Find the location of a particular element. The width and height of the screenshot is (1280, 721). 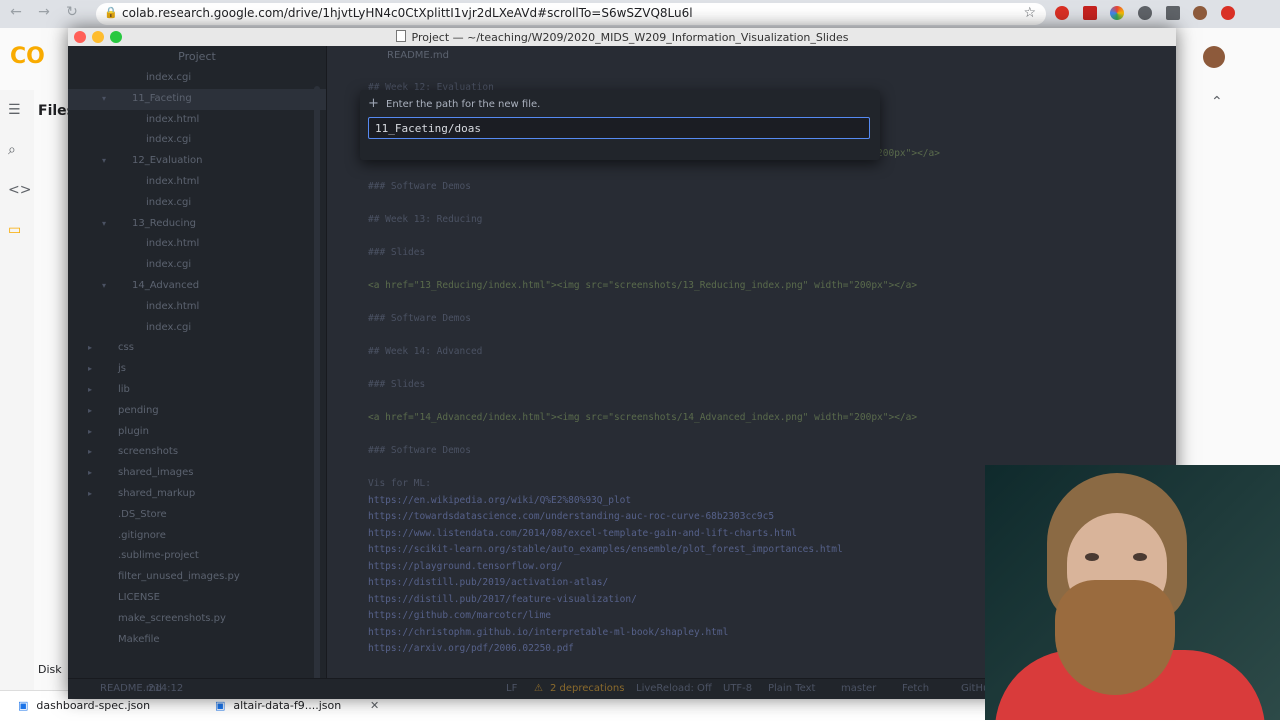

tree-item: .DS_Store is located at coordinates (197, 515).